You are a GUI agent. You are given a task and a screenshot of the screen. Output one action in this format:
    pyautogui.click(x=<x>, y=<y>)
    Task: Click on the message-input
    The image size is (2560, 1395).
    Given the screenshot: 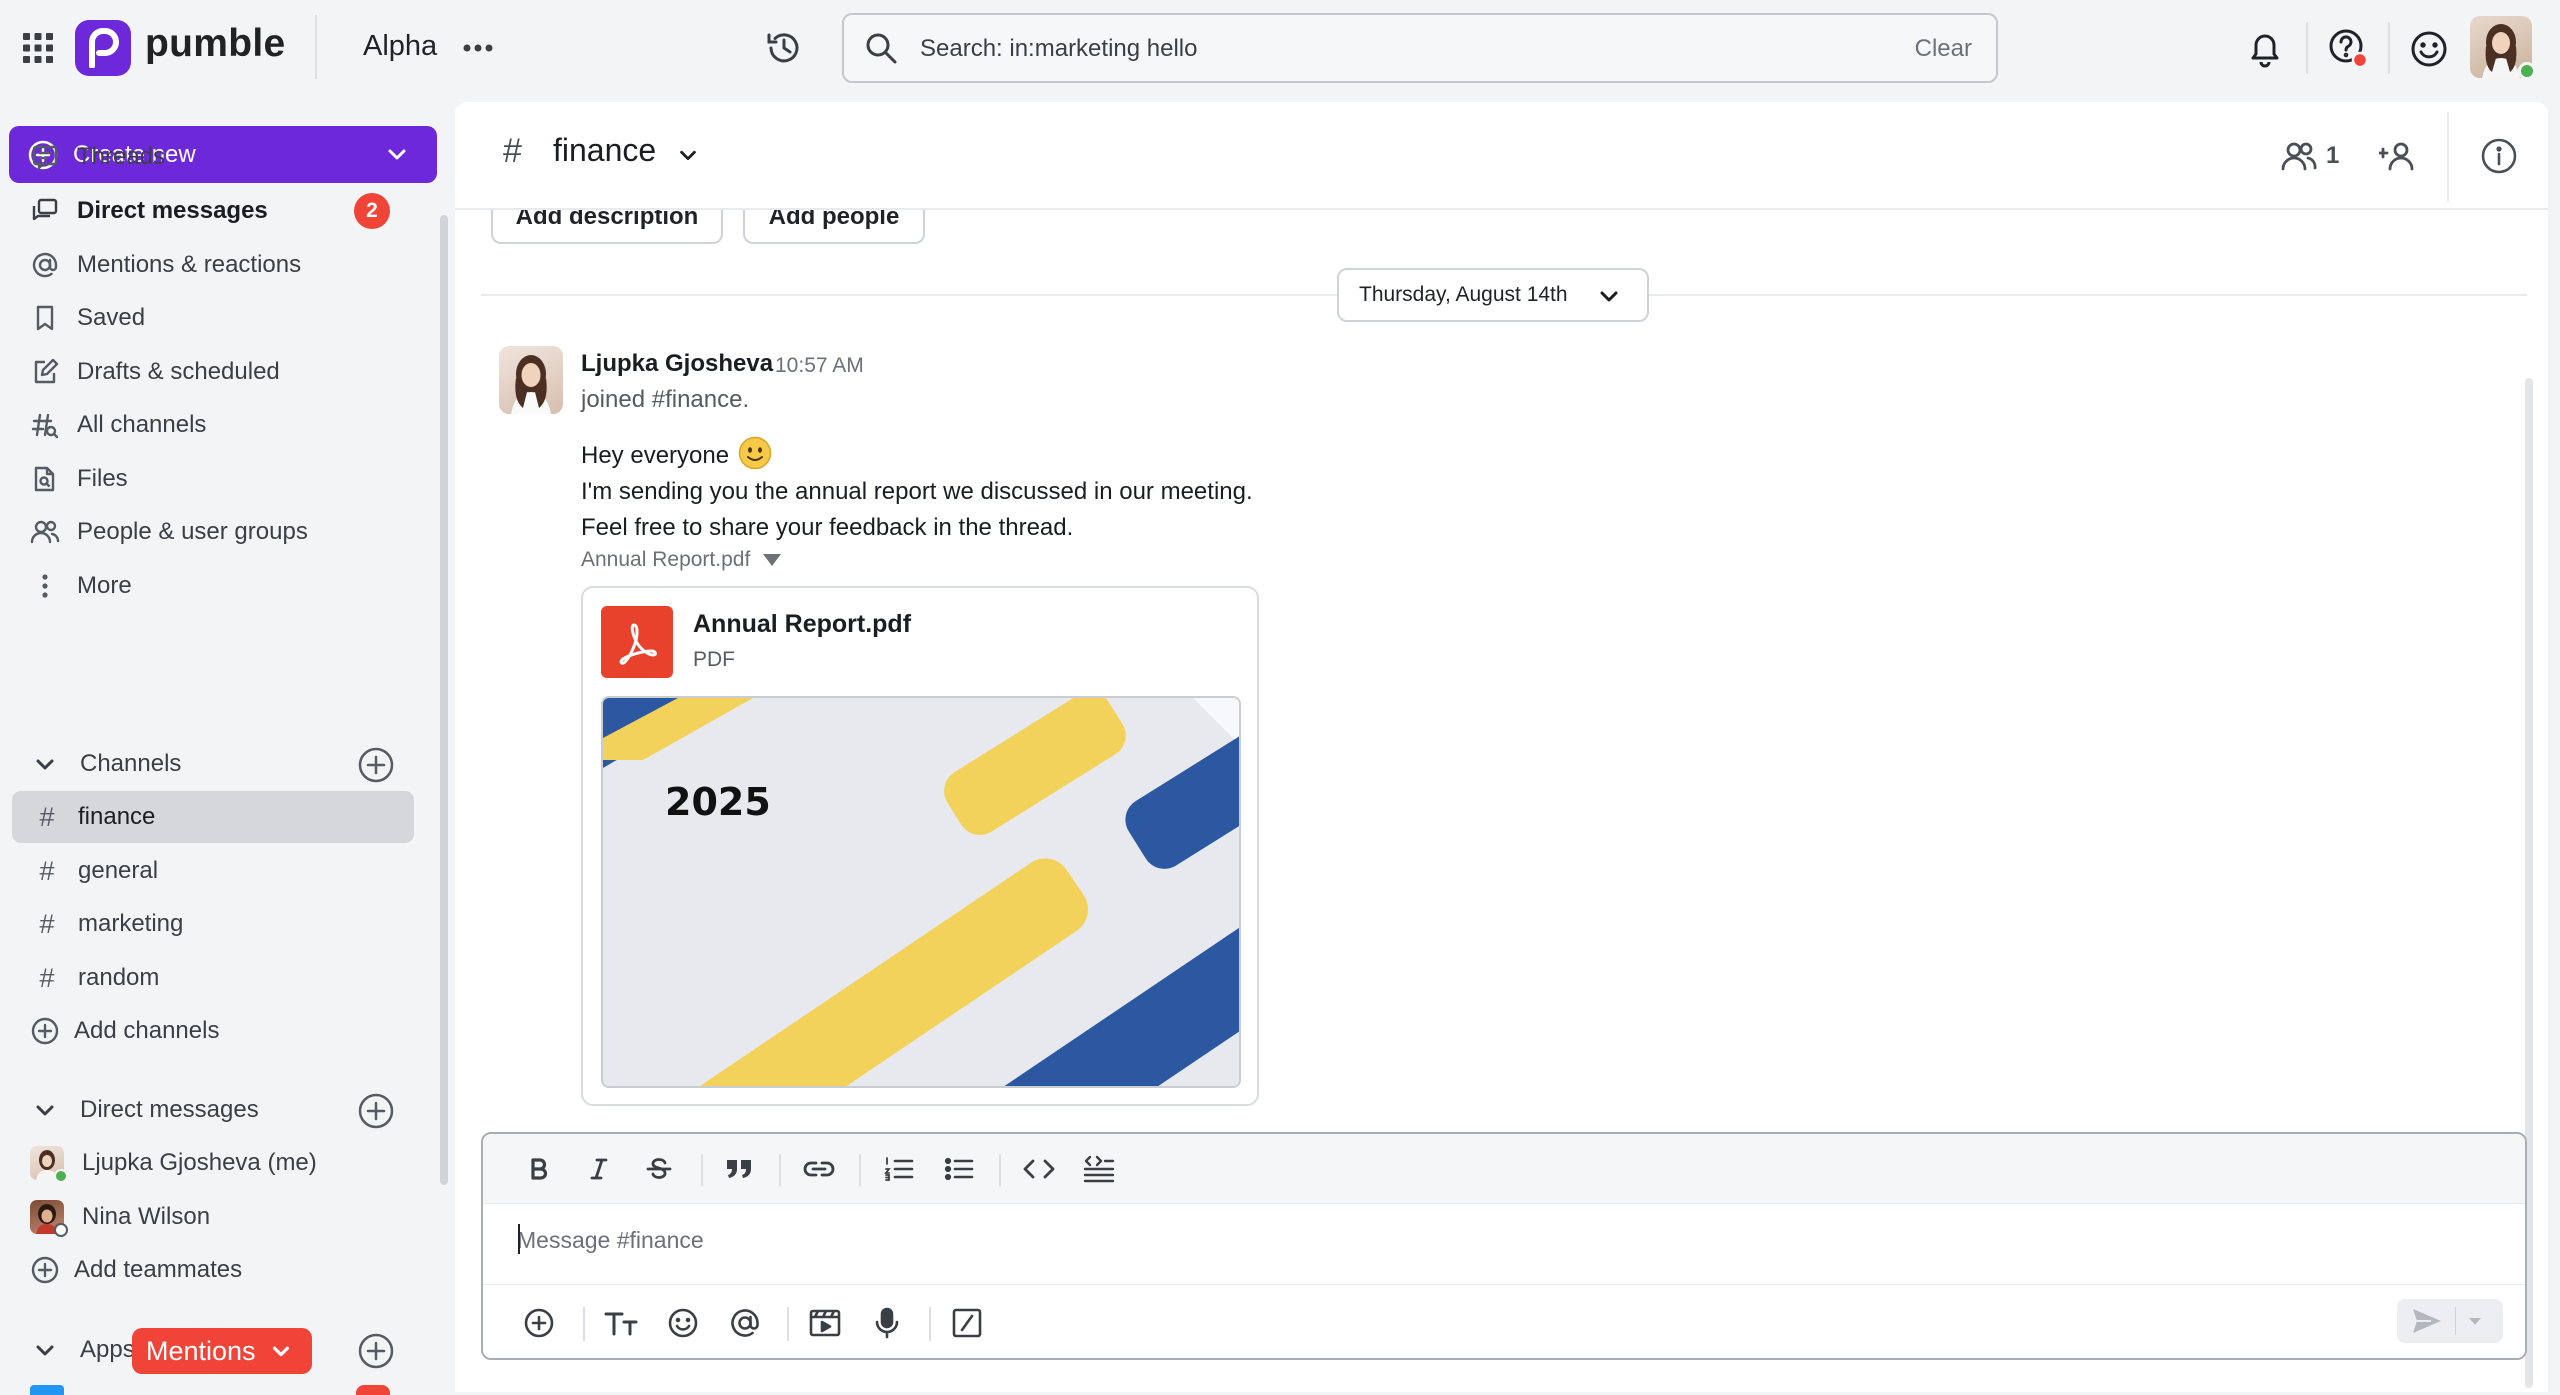 What is the action you would take?
    pyautogui.click(x=1497, y=1240)
    